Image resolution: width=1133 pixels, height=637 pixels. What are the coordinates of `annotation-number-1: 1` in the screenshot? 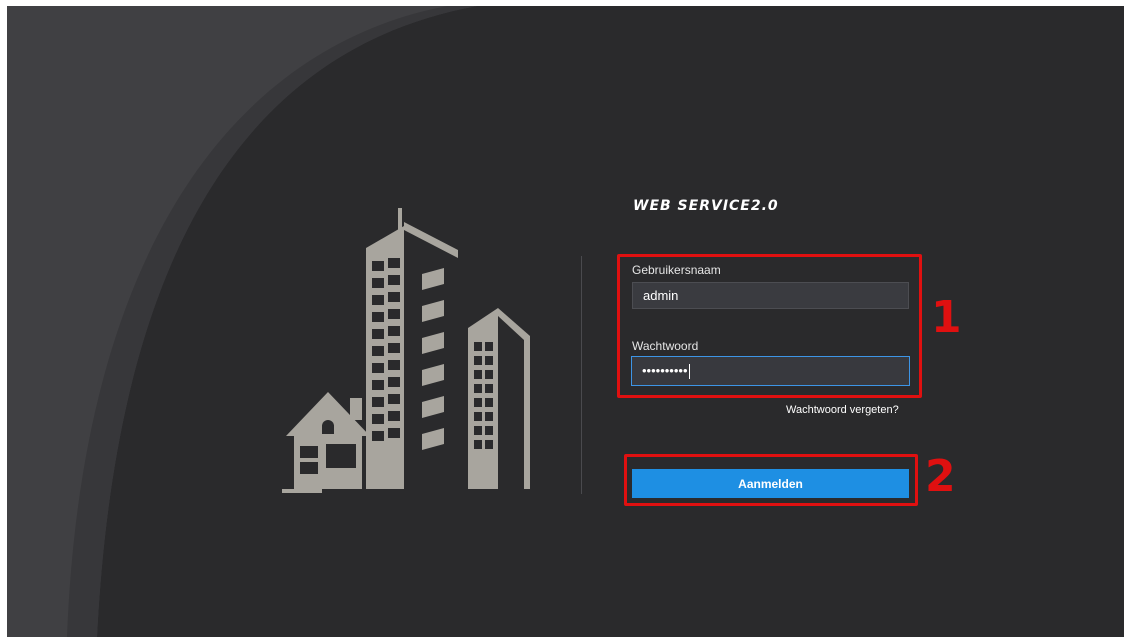 It's located at (946, 317).